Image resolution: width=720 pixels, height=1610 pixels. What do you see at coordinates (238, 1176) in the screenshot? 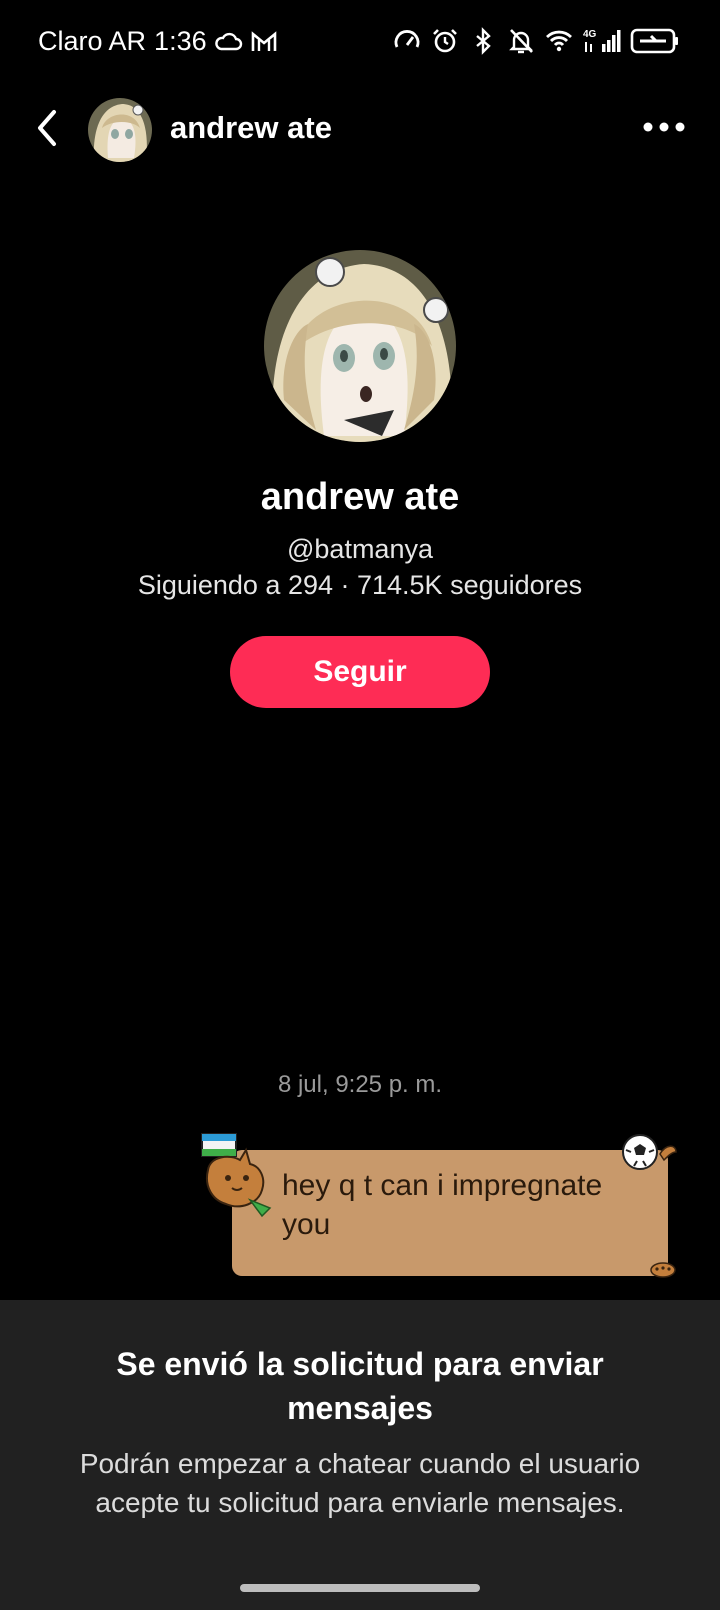
I see `cat-flag-sticker-icon` at bounding box center [238, 1176].